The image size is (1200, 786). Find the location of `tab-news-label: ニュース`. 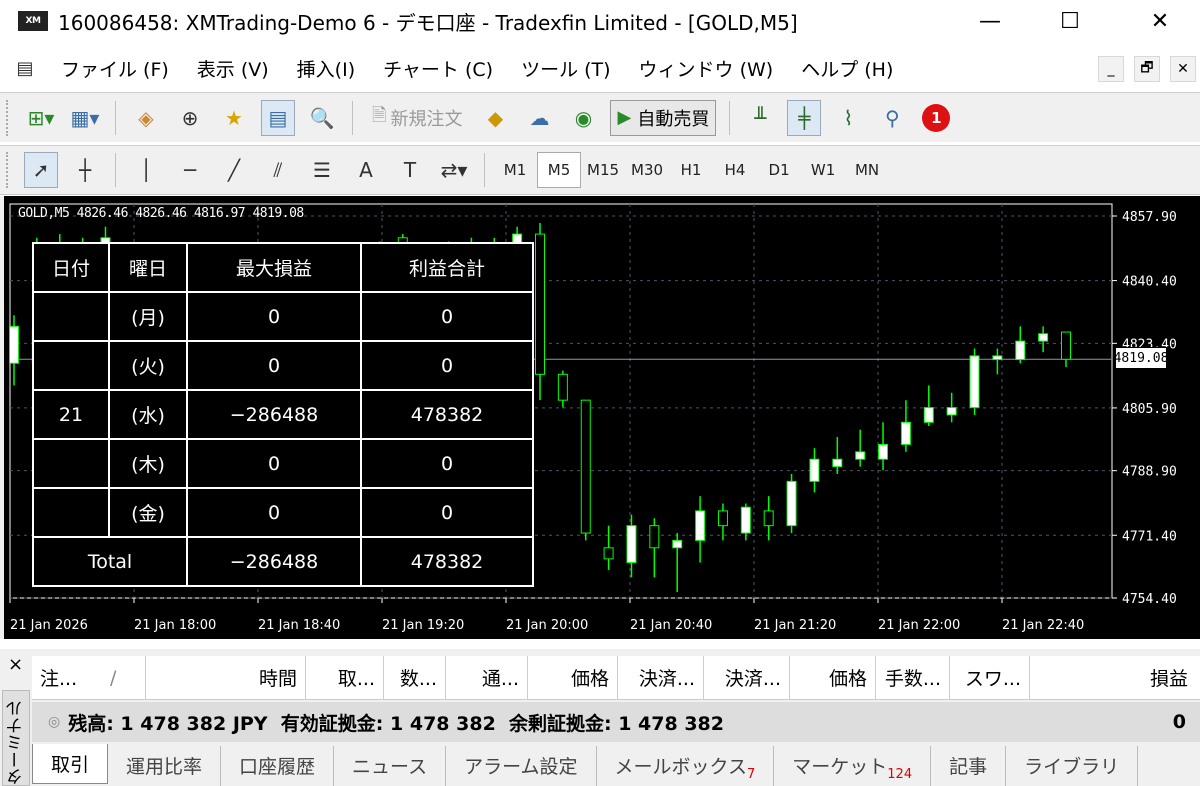

tab-news-label: ニュース is located at coordinates (390, 767).